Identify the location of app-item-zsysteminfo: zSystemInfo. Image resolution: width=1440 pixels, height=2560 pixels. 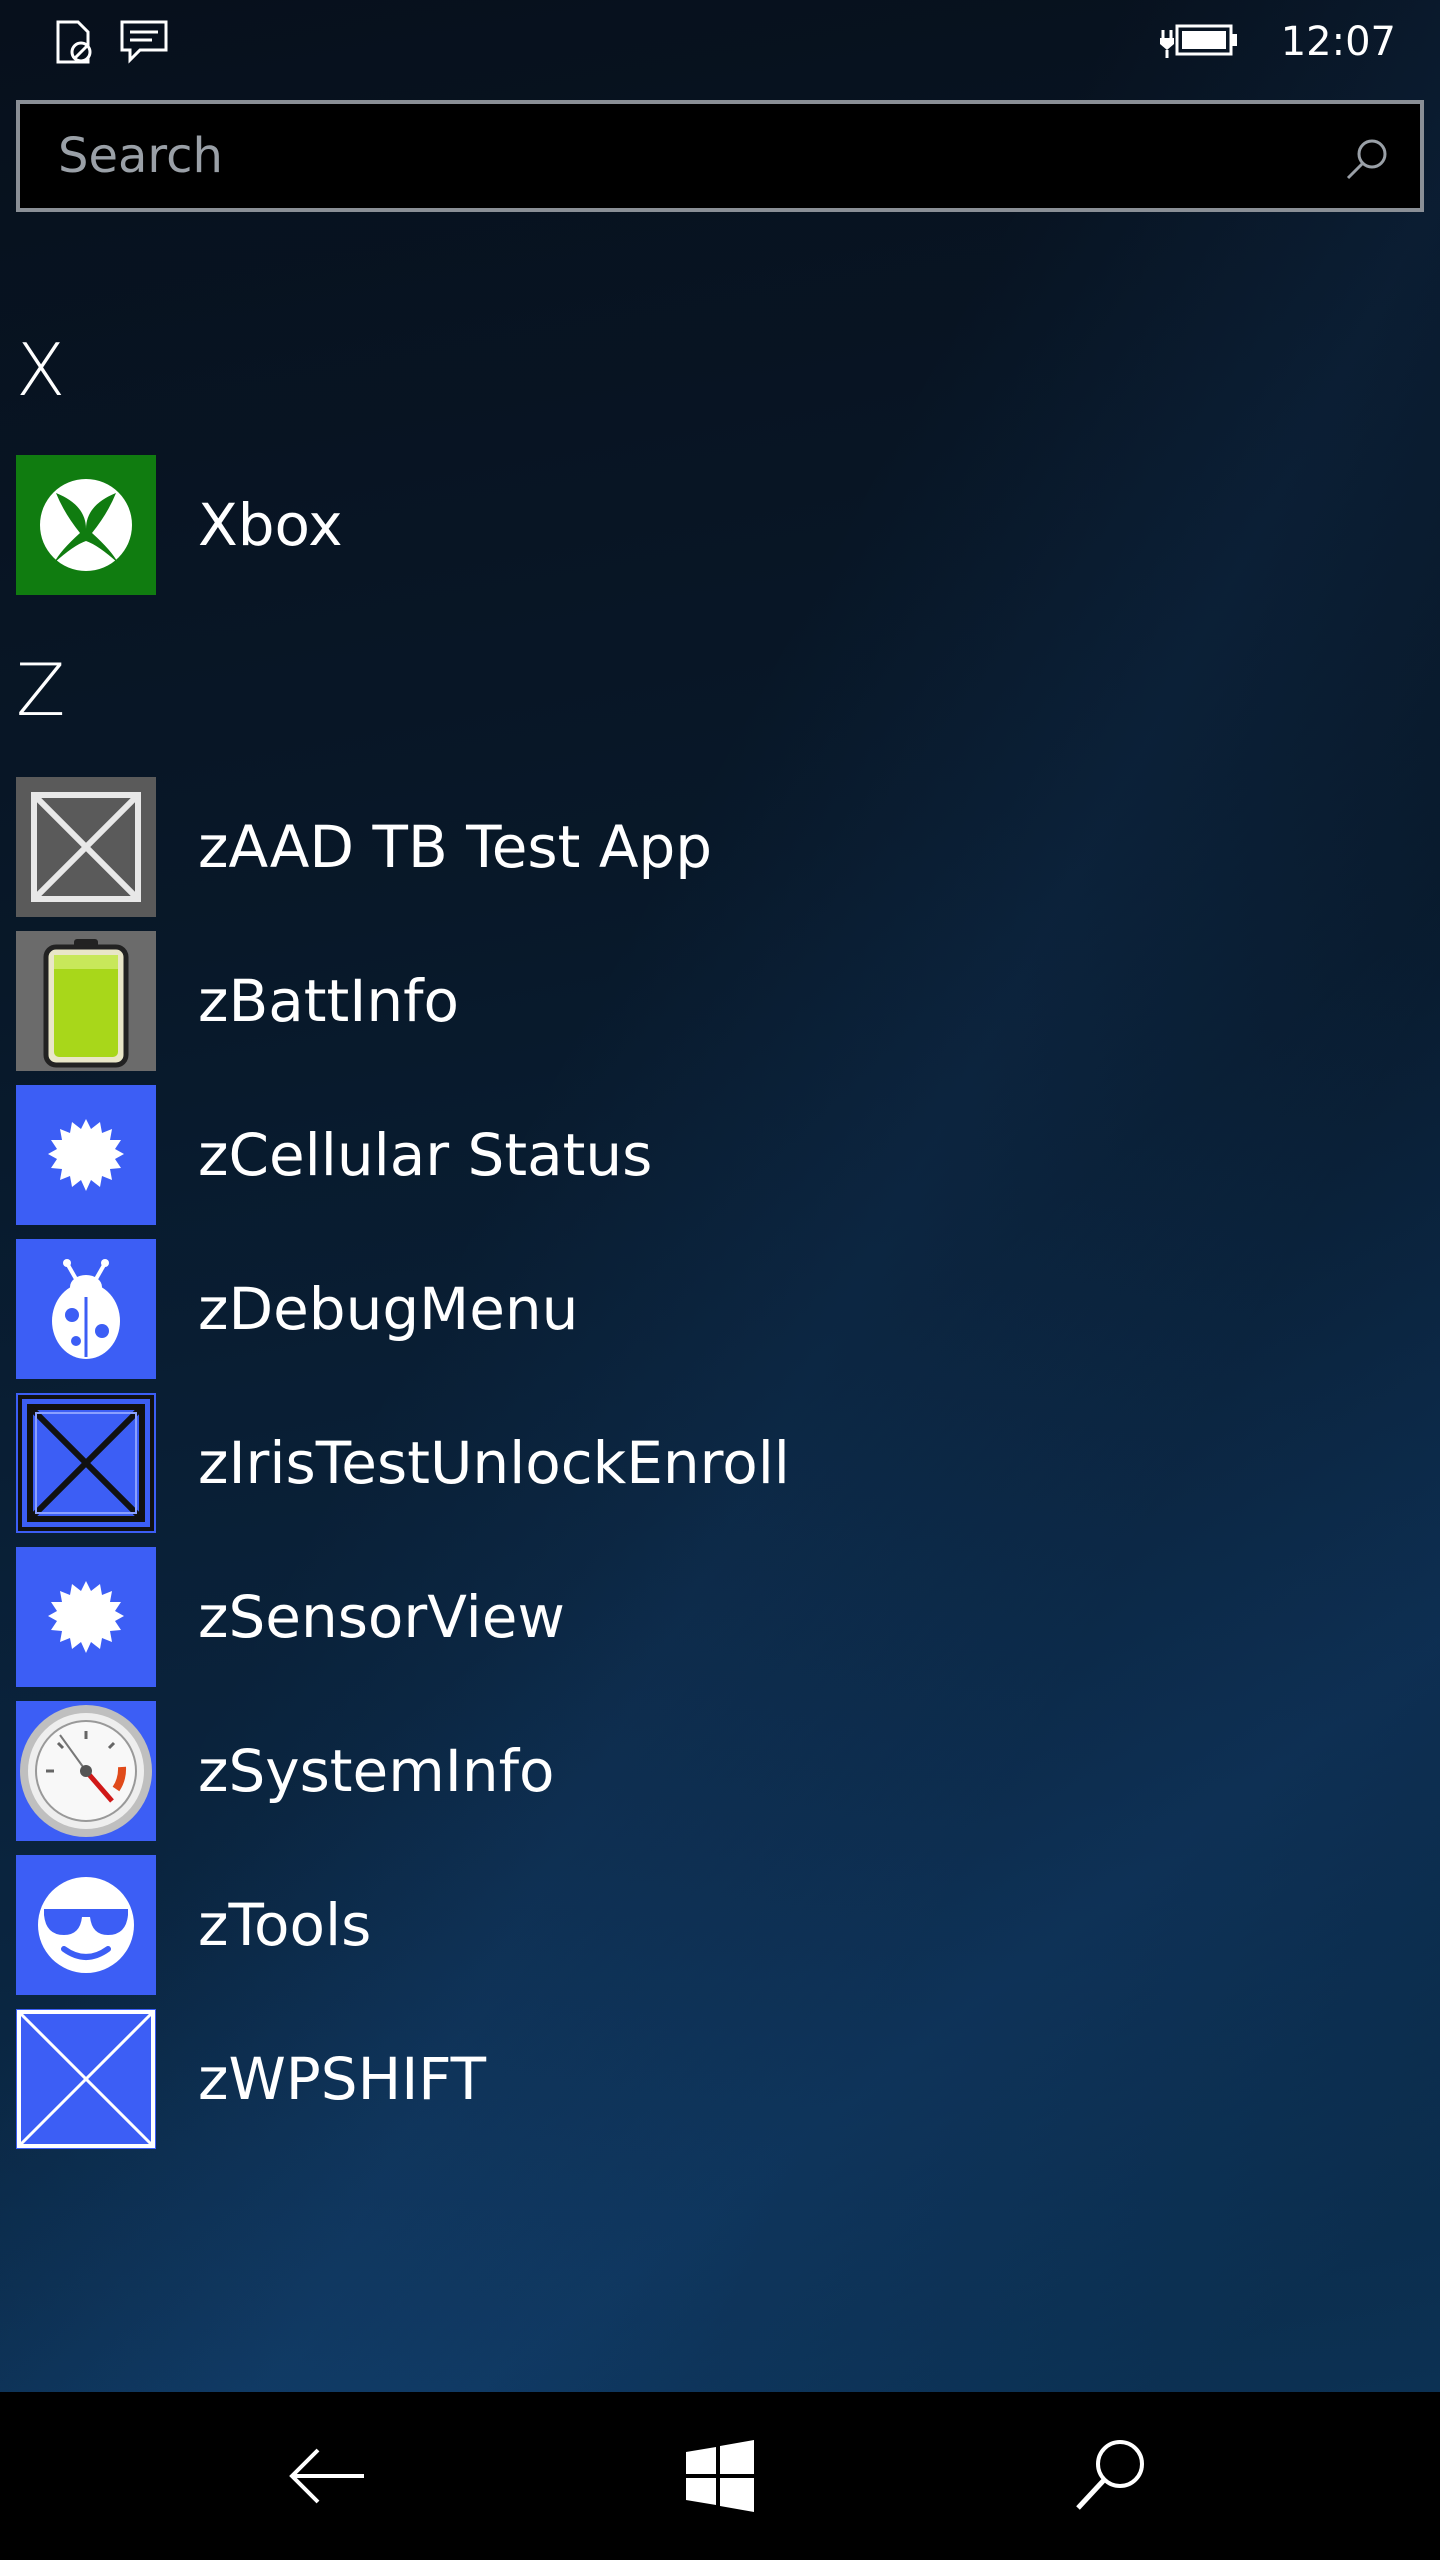
(720, 1771).